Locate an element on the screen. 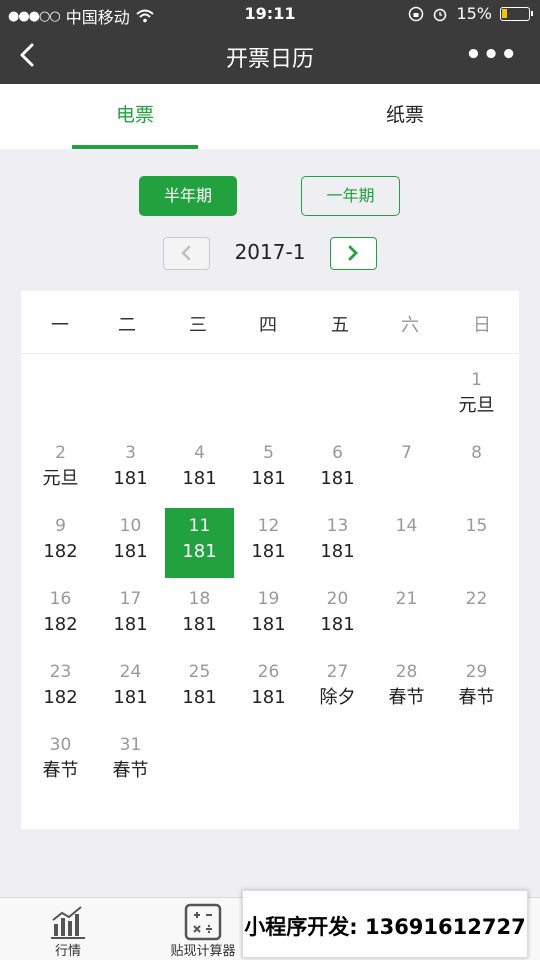 This screenshot has width=540, height=960. calendar-day: 5 181 is located at coordinates (268, 470).